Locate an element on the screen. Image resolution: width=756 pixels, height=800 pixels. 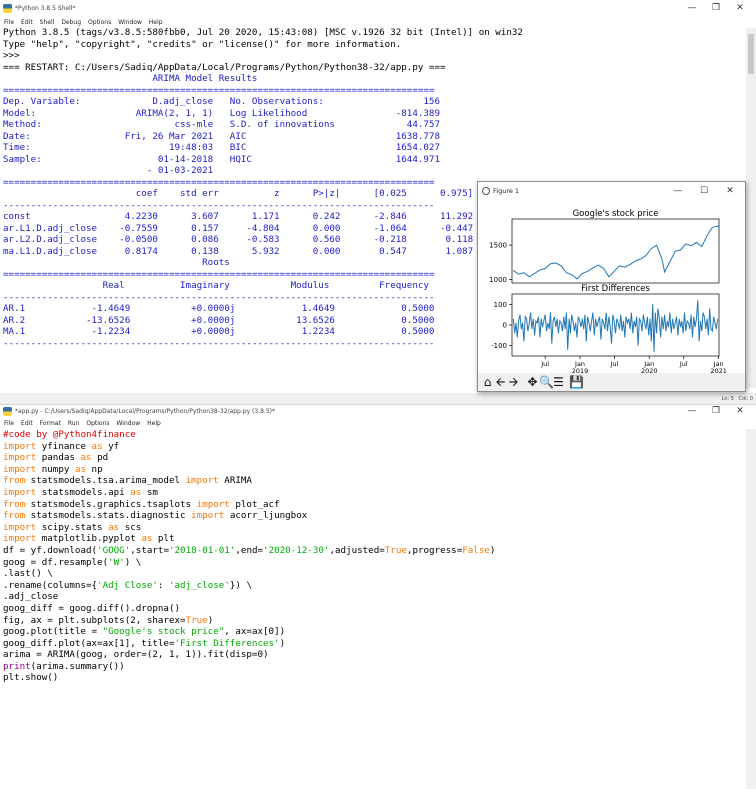
code-token: 'First Differences' is located at coordinates (227, 643).